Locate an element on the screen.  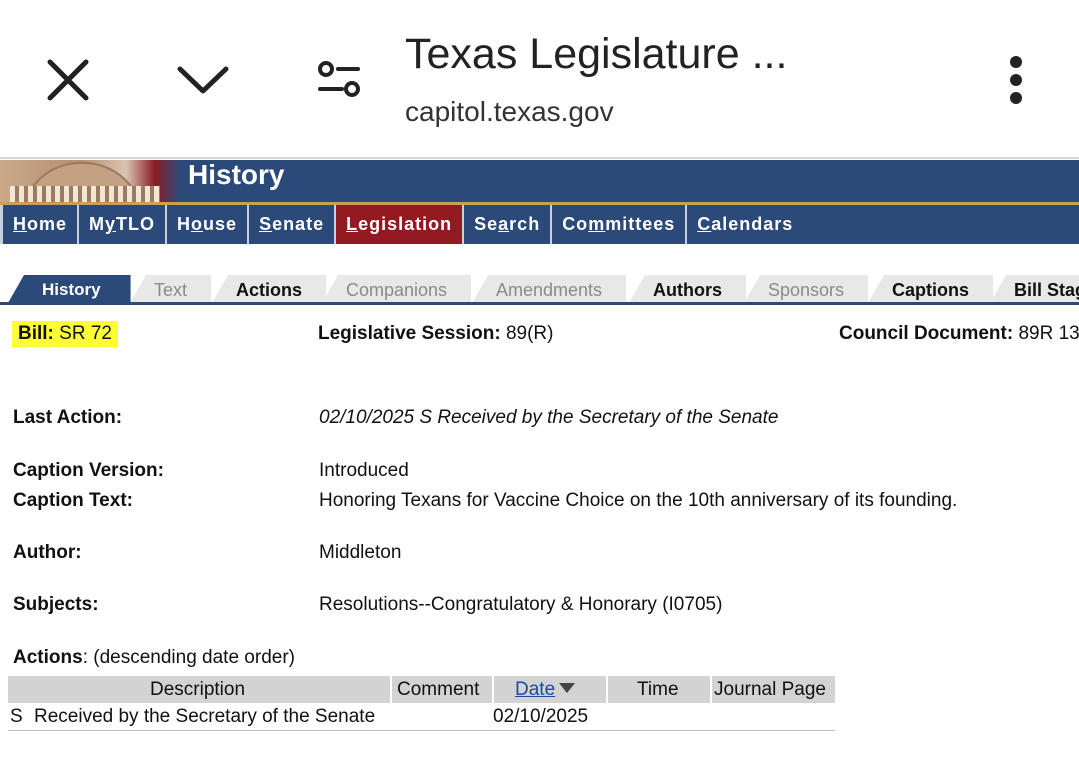
tab-amendments: Amendments is located at coordinates (549, 289).